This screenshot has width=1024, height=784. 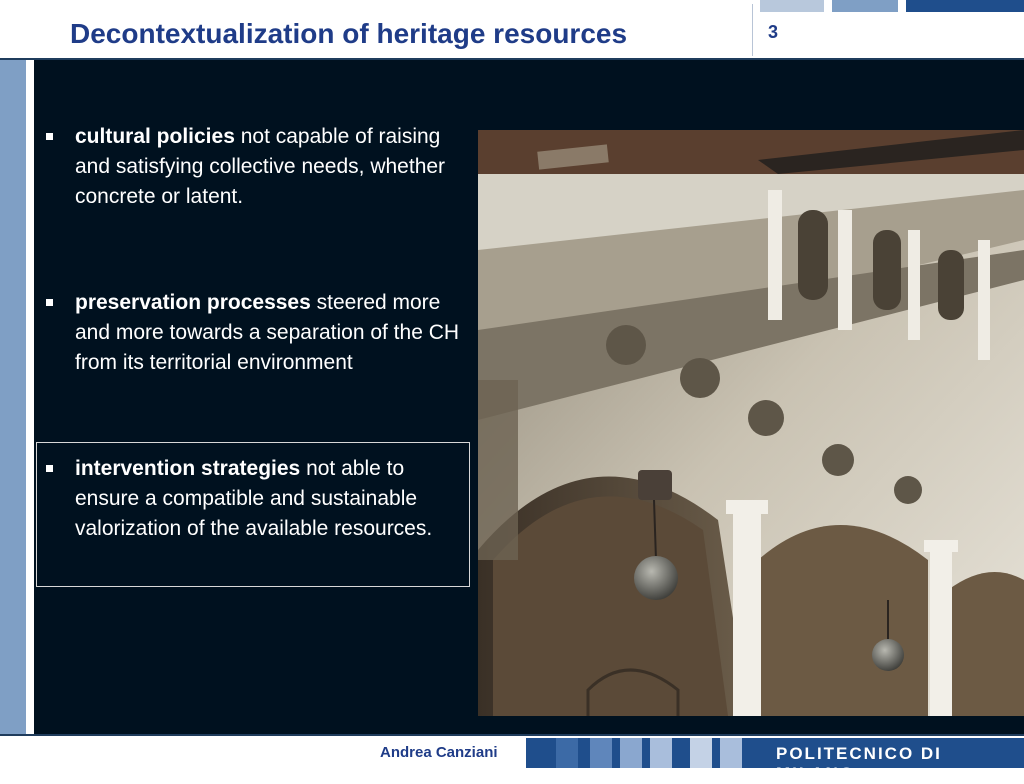 What do you see at coordinates (752, 30) in the screenshot?
I see `title-divider` at bounding box center [752, 30].